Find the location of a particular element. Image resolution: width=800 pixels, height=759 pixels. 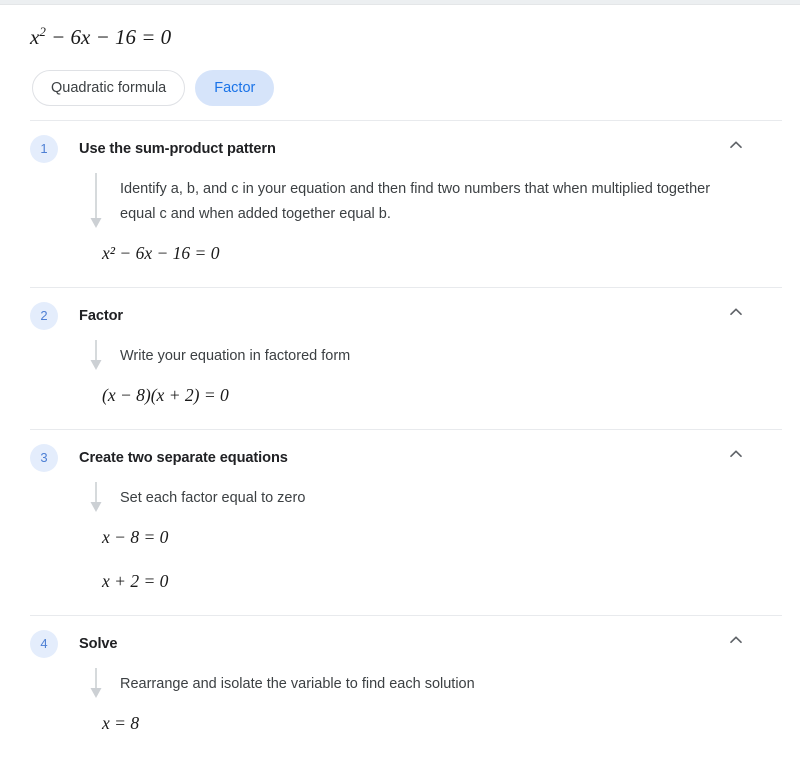

step-2-equation-1-text: (x − 8)(x + 2) = 0 is located at coordinates (165, 395).